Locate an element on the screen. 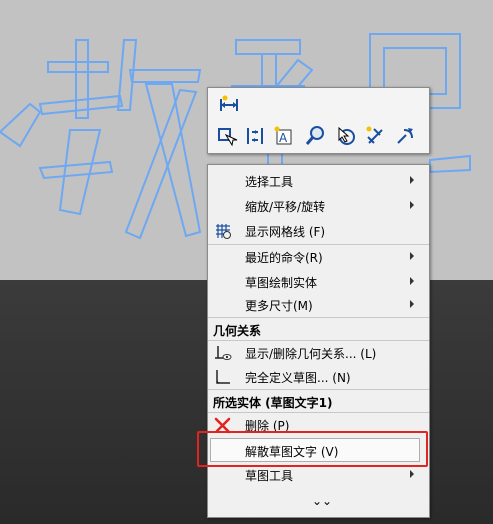 Image resolution: width=493 pixels, height=524 pixels. menu-expand-more: ⌄⌄ is located at coordinates (318, 503).